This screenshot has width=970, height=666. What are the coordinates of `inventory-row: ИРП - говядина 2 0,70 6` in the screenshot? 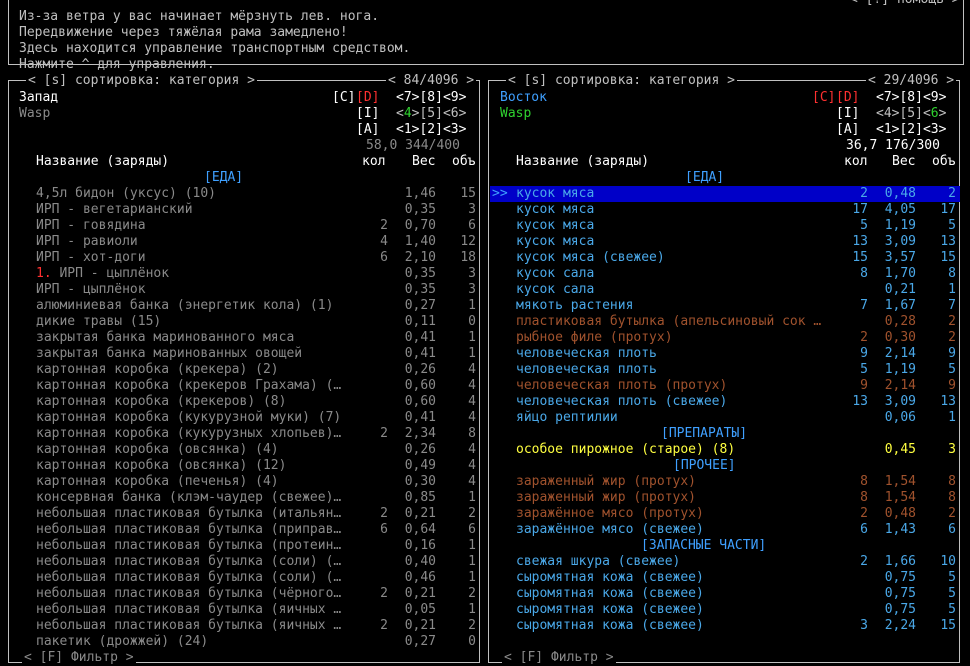 It's located at (245, 226).